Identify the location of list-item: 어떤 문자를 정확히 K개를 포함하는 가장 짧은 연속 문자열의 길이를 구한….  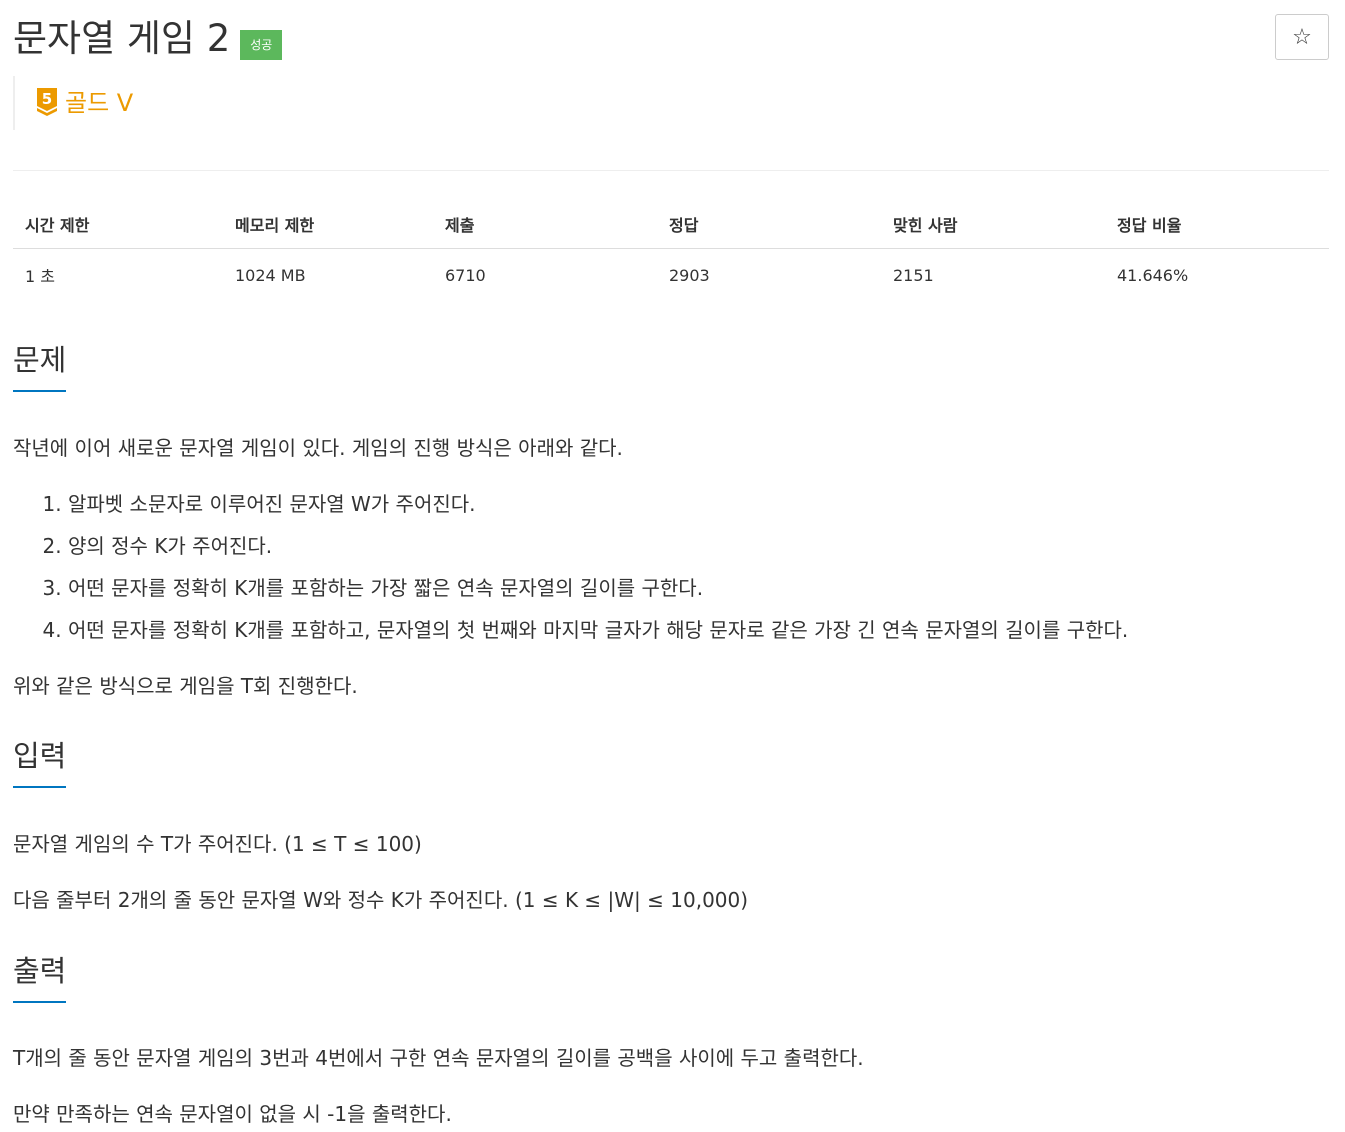
(598, 588).